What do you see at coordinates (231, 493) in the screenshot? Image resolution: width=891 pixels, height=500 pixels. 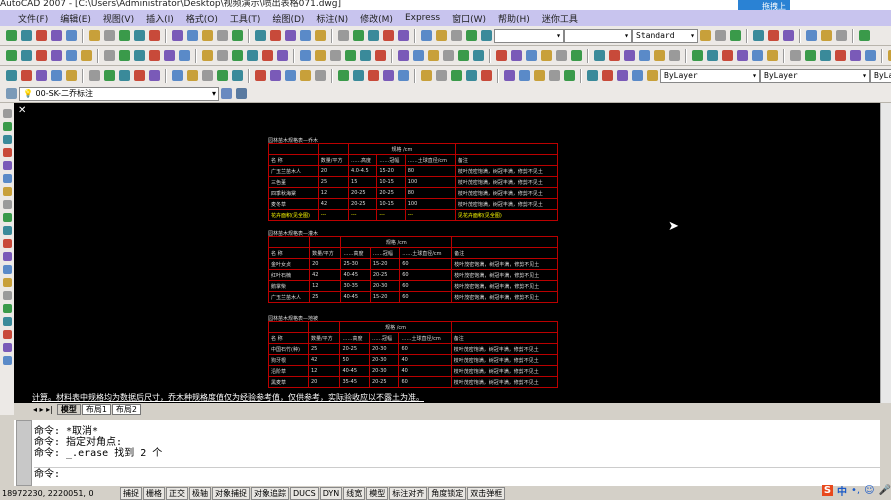 I see `status-toggle-4: 对象捕捉` at bounding box center [231, 493].